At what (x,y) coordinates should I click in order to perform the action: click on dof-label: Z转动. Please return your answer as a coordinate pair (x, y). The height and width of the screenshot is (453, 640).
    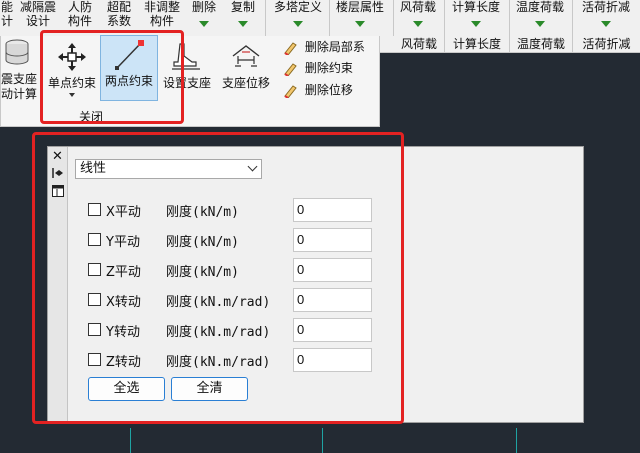
    Looking at the image, I should click on (123, 362).